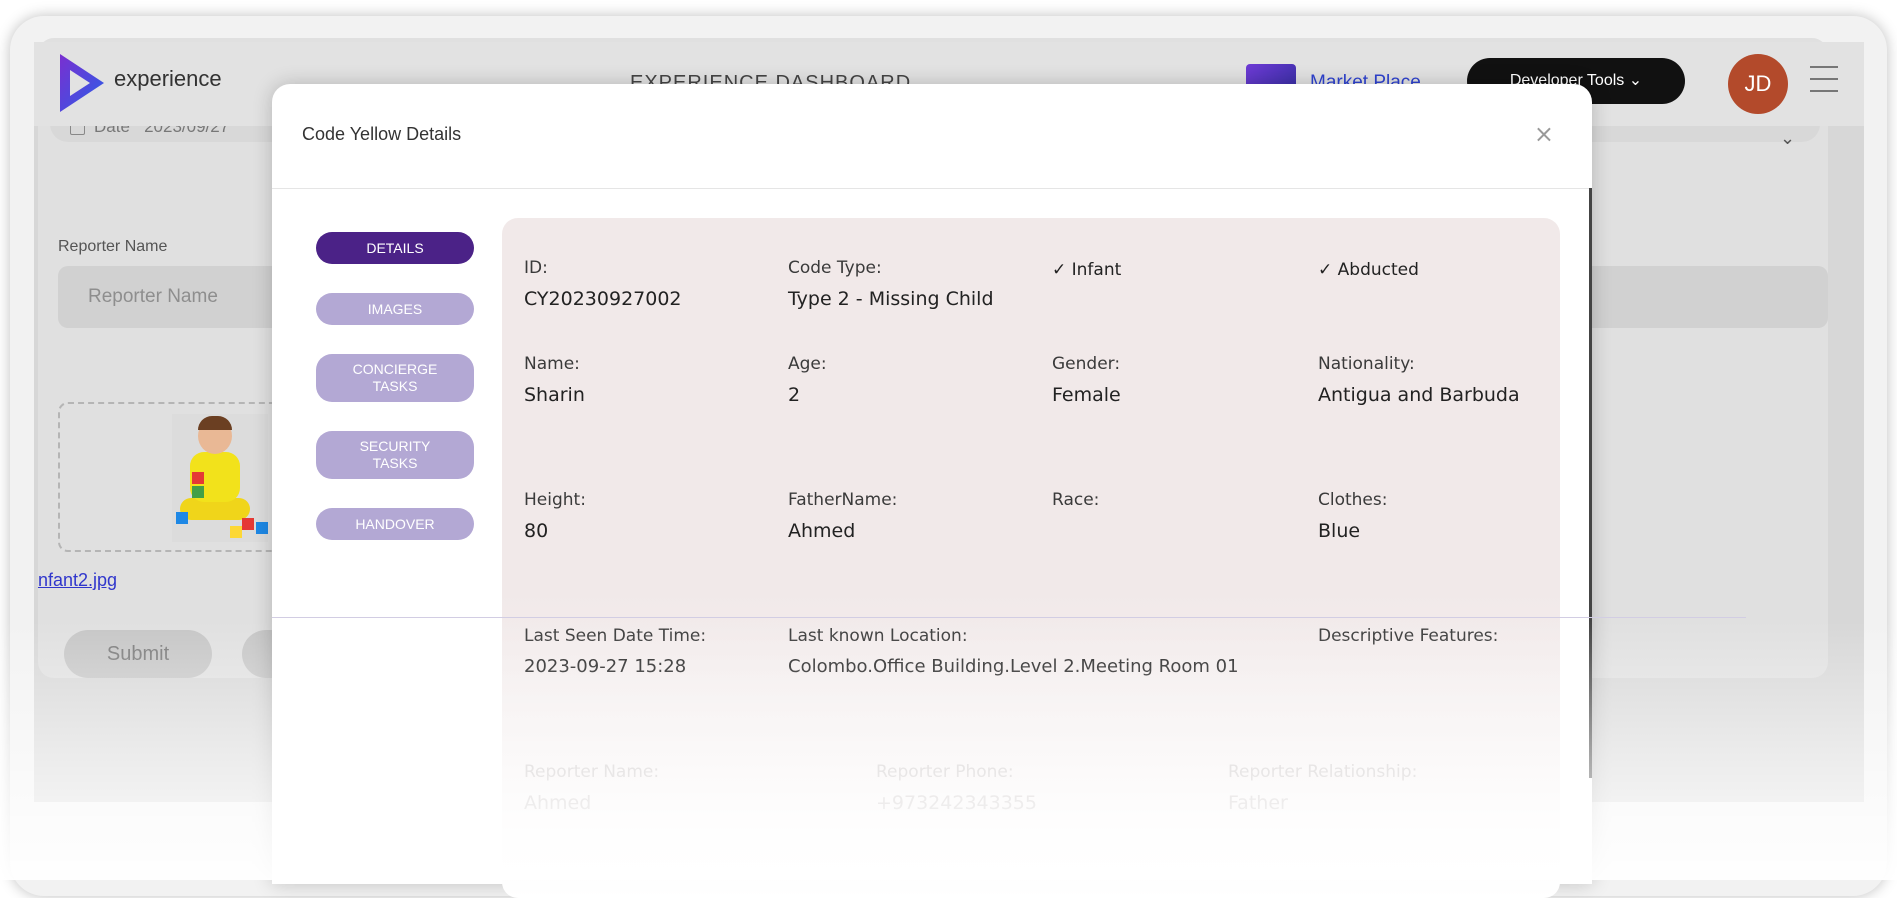 This screenshot has width=1897, height=898. I want to click on last-seen-value: 2023-09-27 15:28, so click(605, 666).